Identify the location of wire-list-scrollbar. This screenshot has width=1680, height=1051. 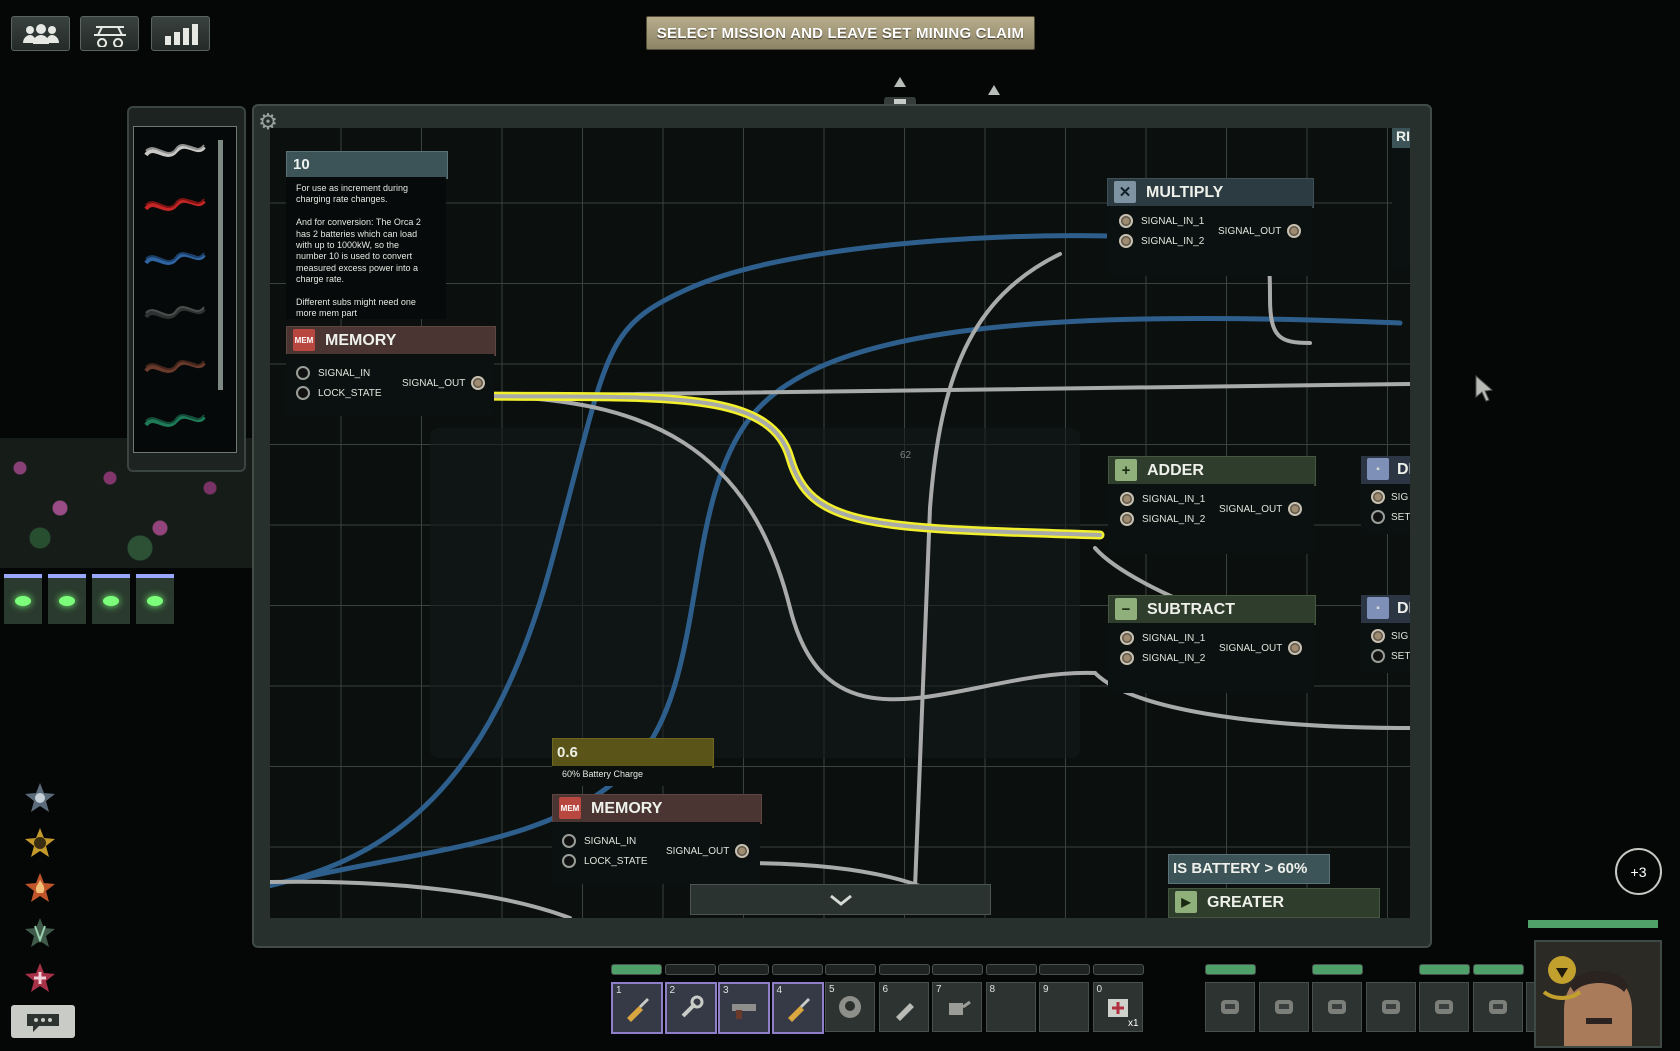
(220, 265).